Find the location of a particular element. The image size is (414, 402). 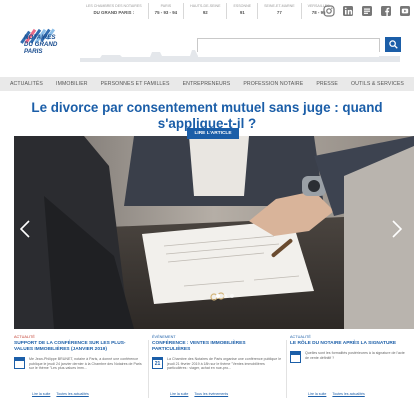

calendar-icon: 21 is located at coordinates (157, 363).